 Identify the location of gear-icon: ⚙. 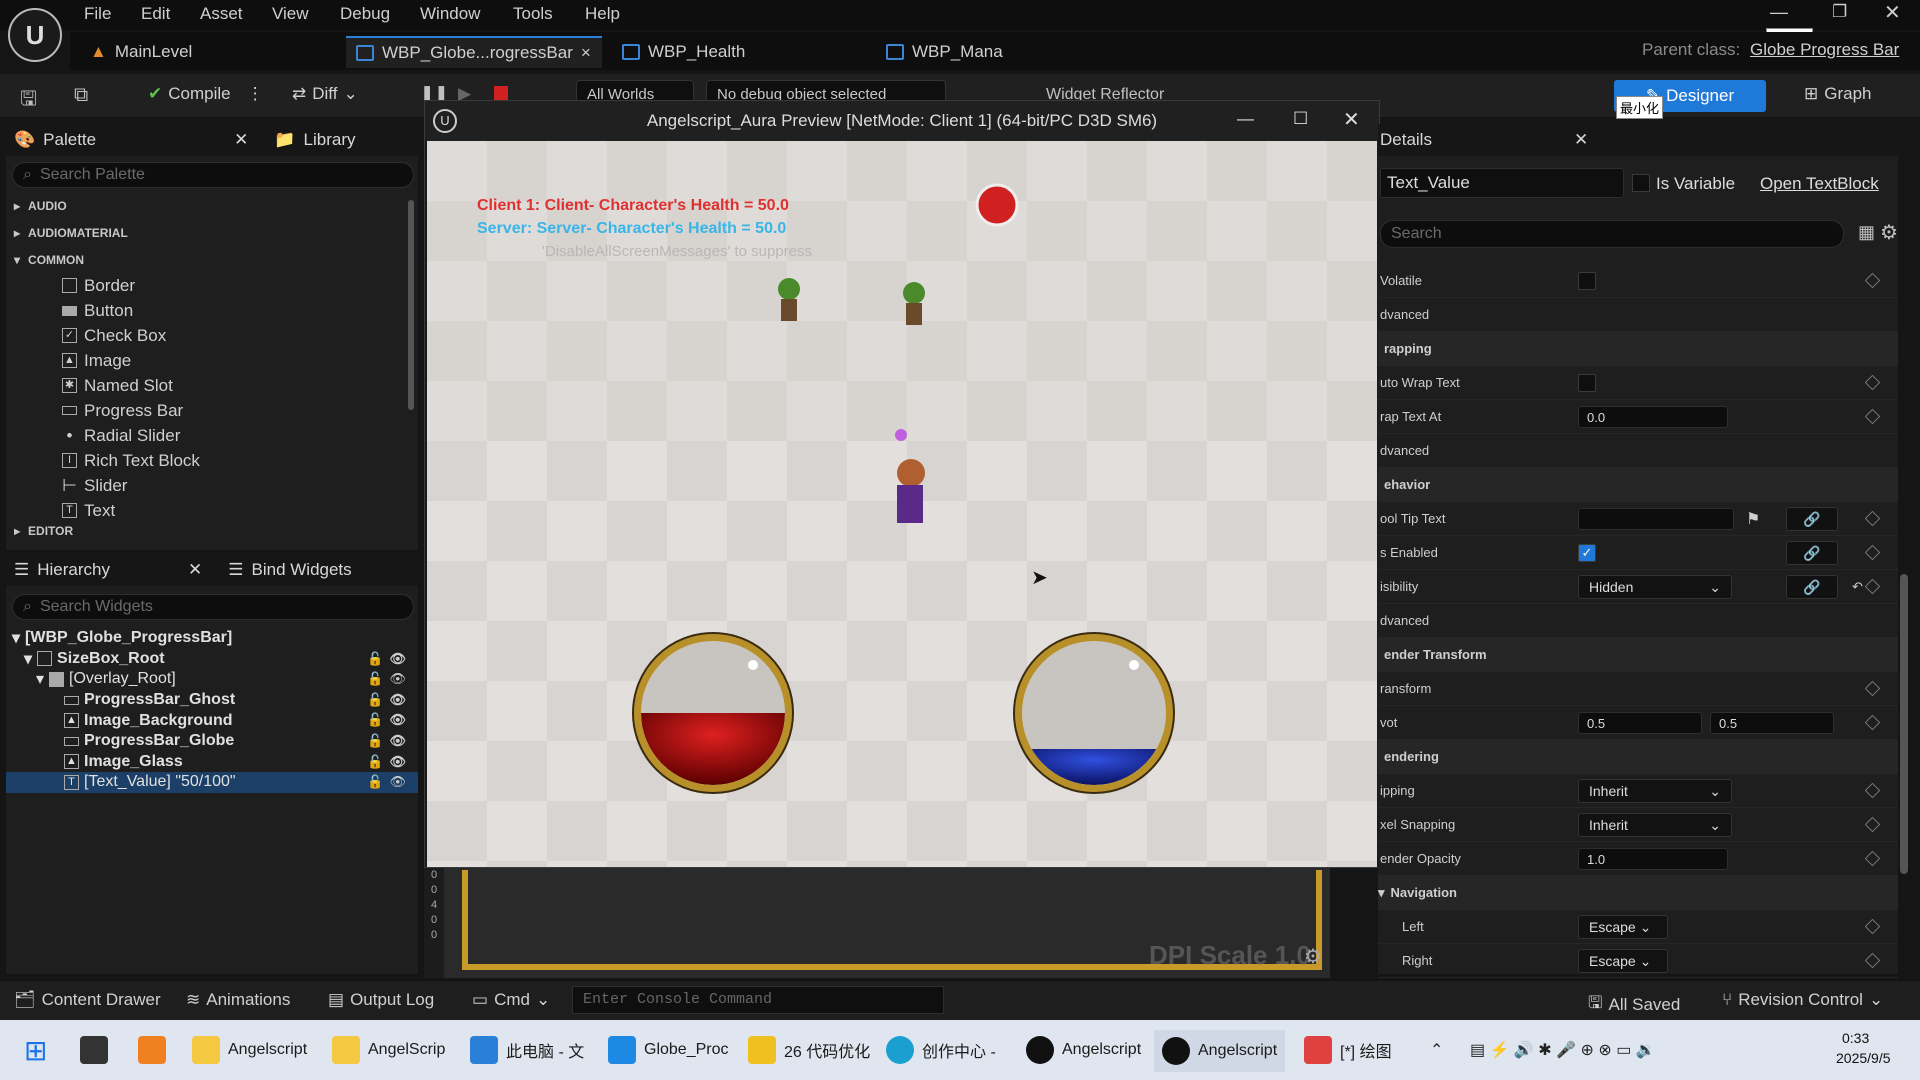
(1313, 956).